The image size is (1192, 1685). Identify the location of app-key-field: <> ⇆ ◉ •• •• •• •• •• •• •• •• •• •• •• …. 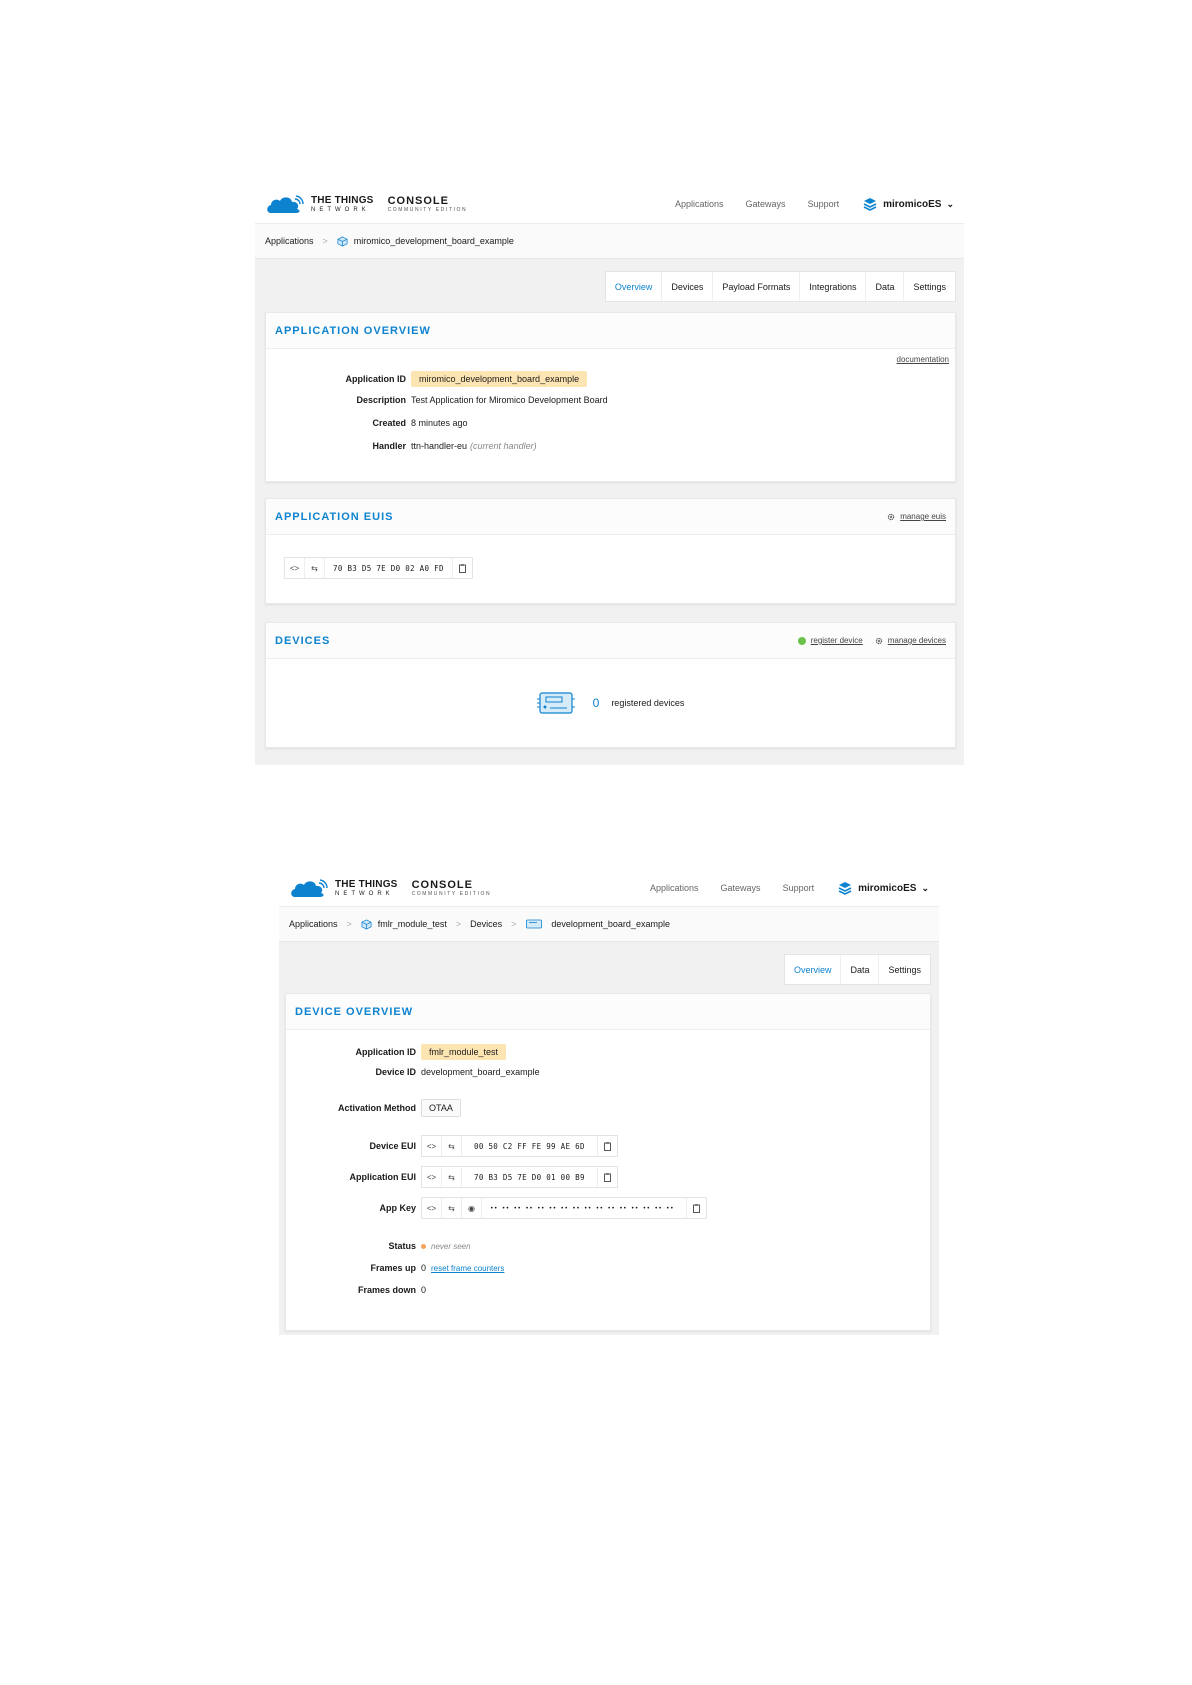
(564, 1208).